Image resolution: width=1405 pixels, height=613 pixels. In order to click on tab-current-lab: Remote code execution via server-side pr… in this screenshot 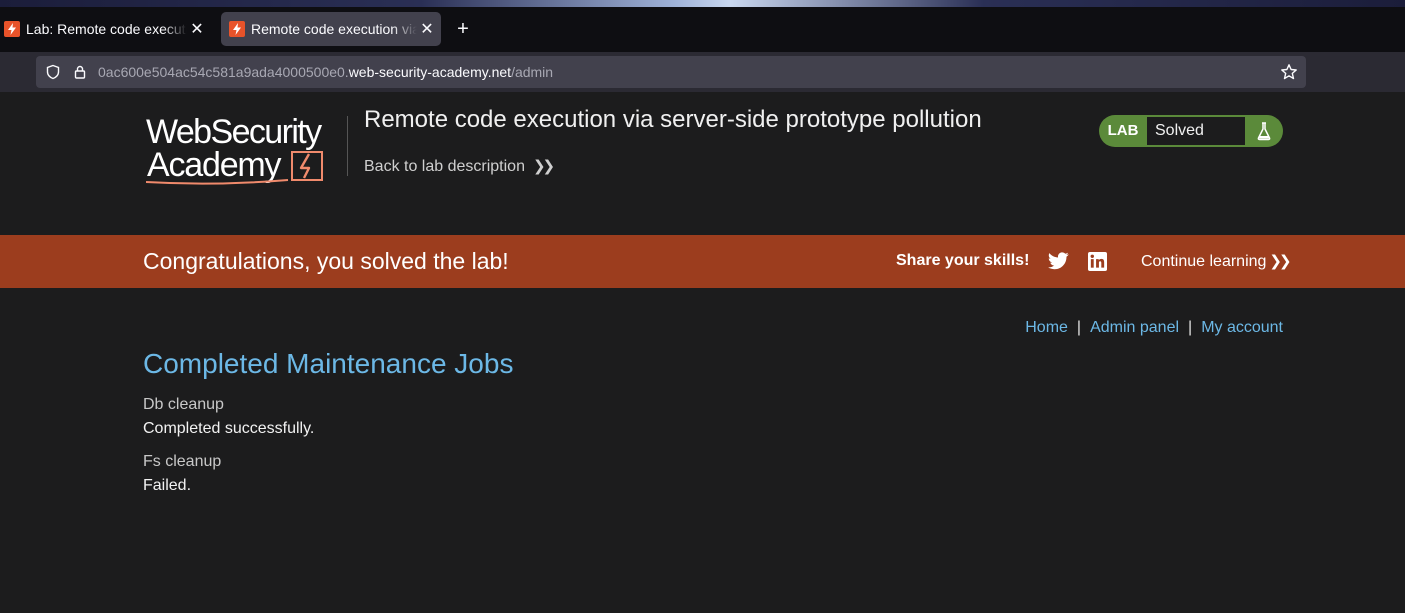, I will do `click(331, 29)`.